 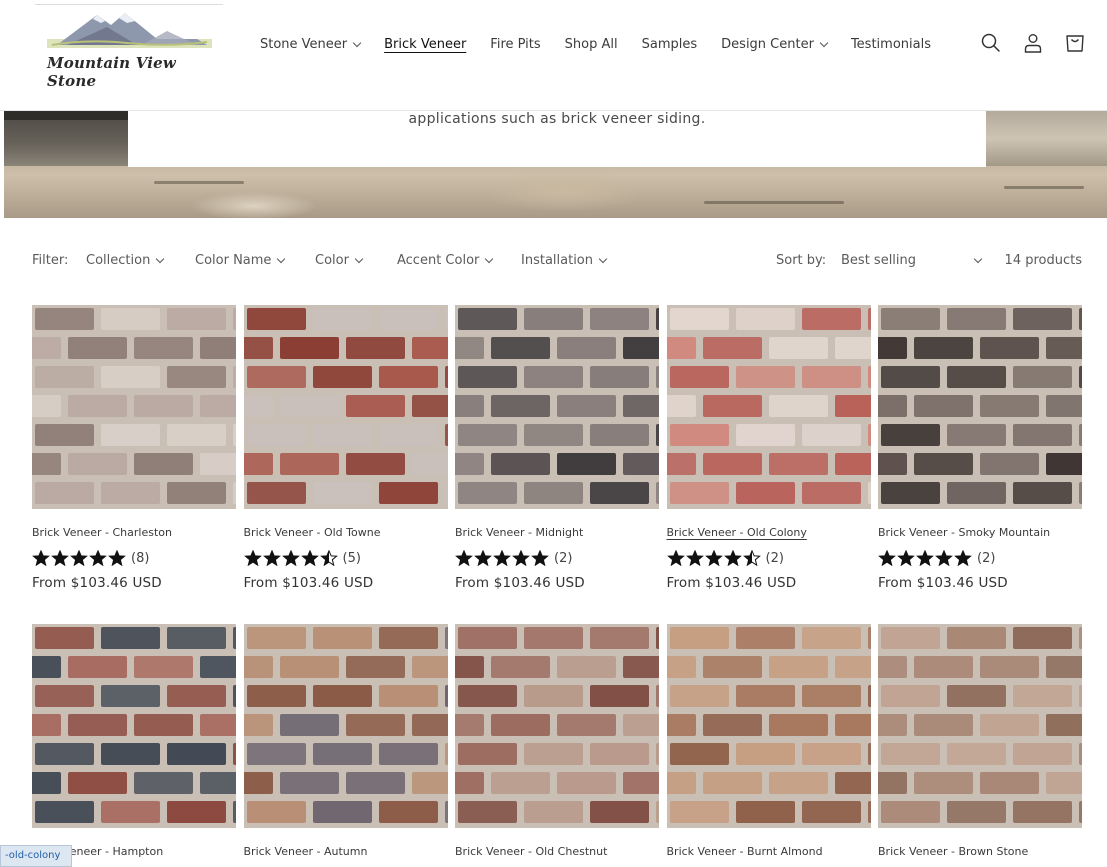 What do you see at coordinates (557, 533) in the screenshot?
I see `product-title: Brick Veneer - Midnight` at bounding box center [557, 533].